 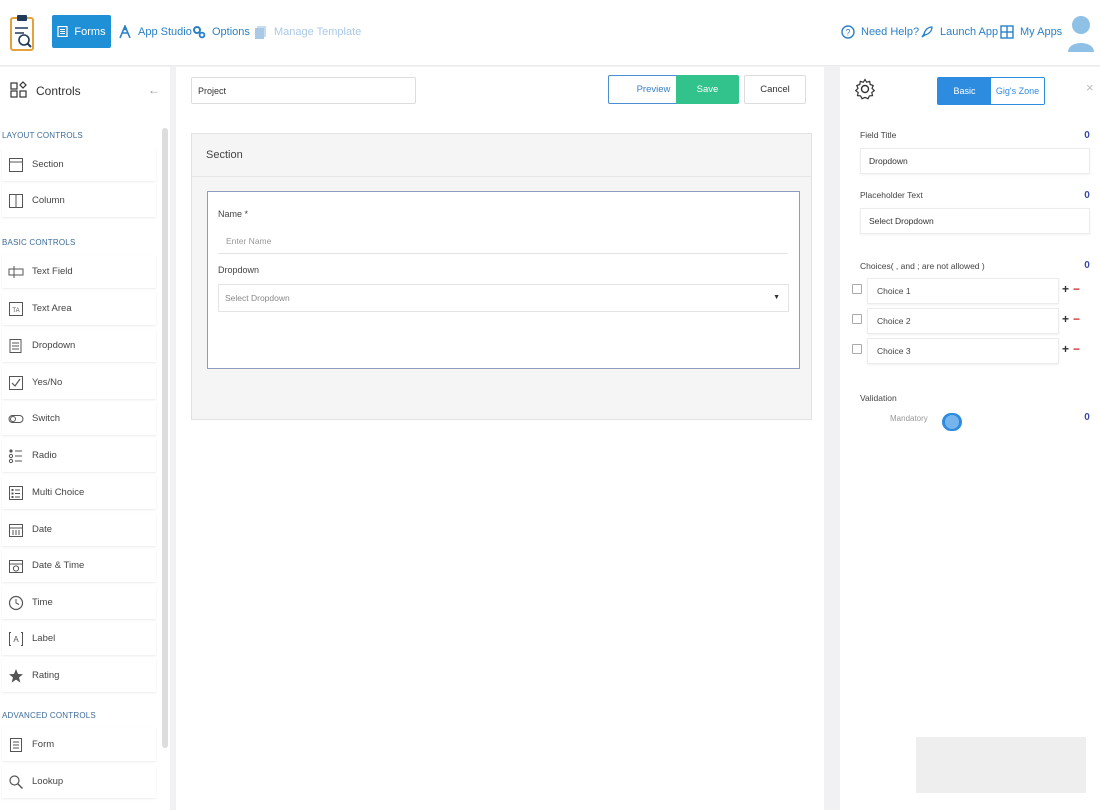 What do you see at coordinates (44, 455) in the screenshot?
I see `control-label: Radio` at bounding box center [44, 455].